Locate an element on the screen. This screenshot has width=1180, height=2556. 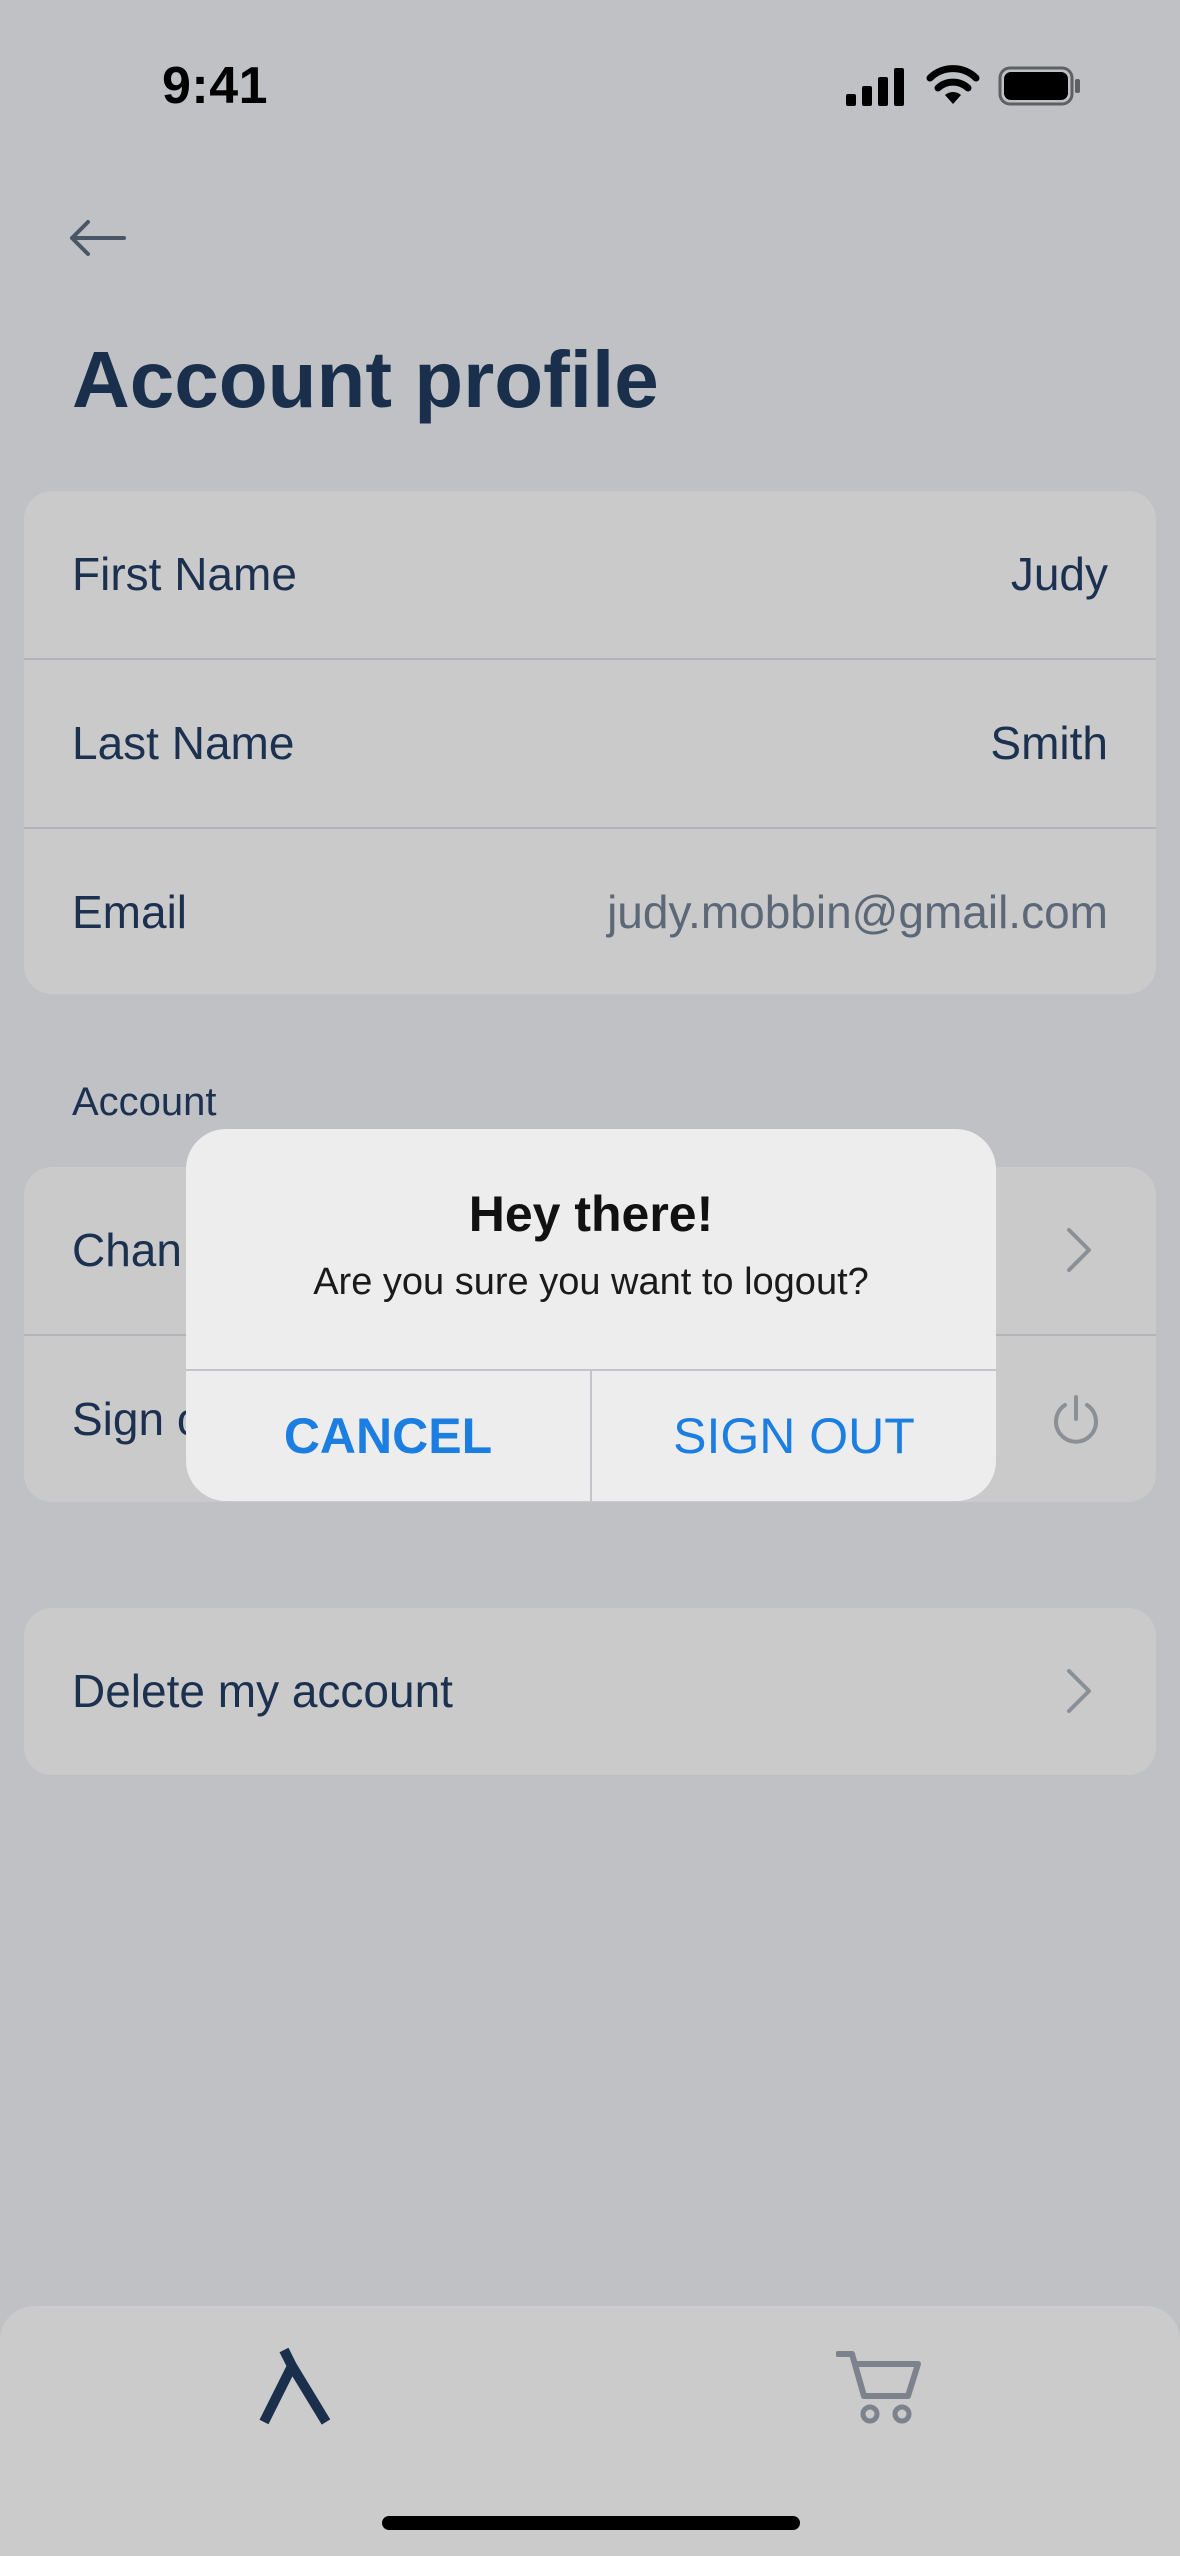
battery-icon is located at coordinates (1039, 86).